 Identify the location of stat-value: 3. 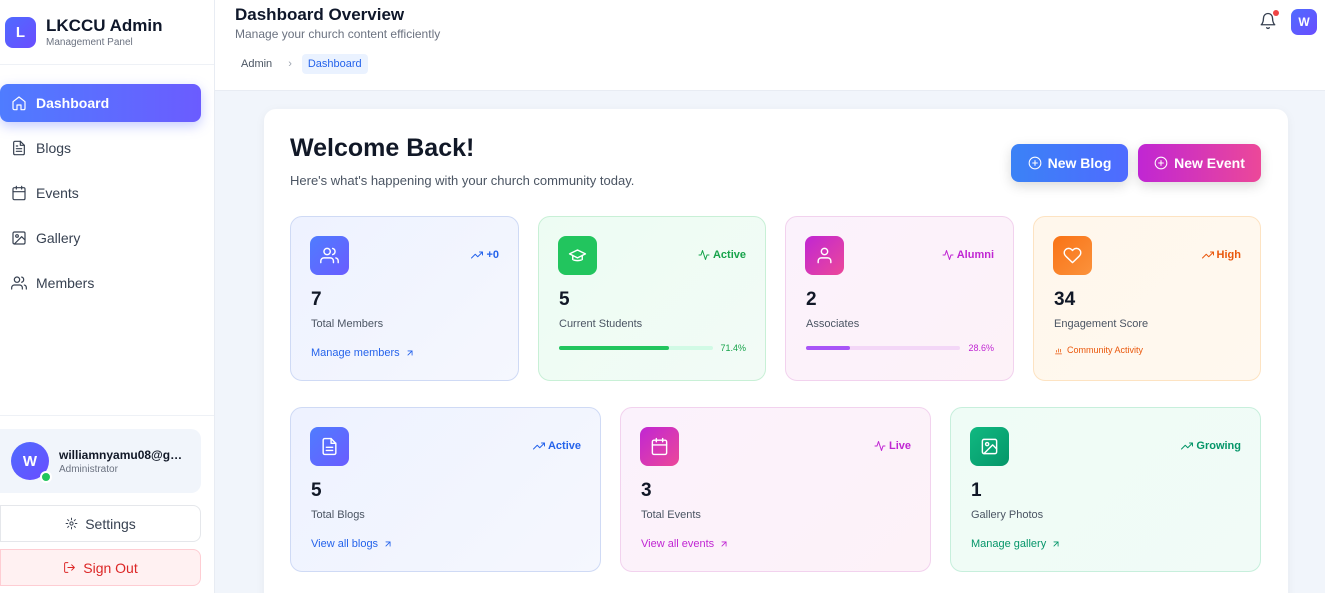
(646, 490).